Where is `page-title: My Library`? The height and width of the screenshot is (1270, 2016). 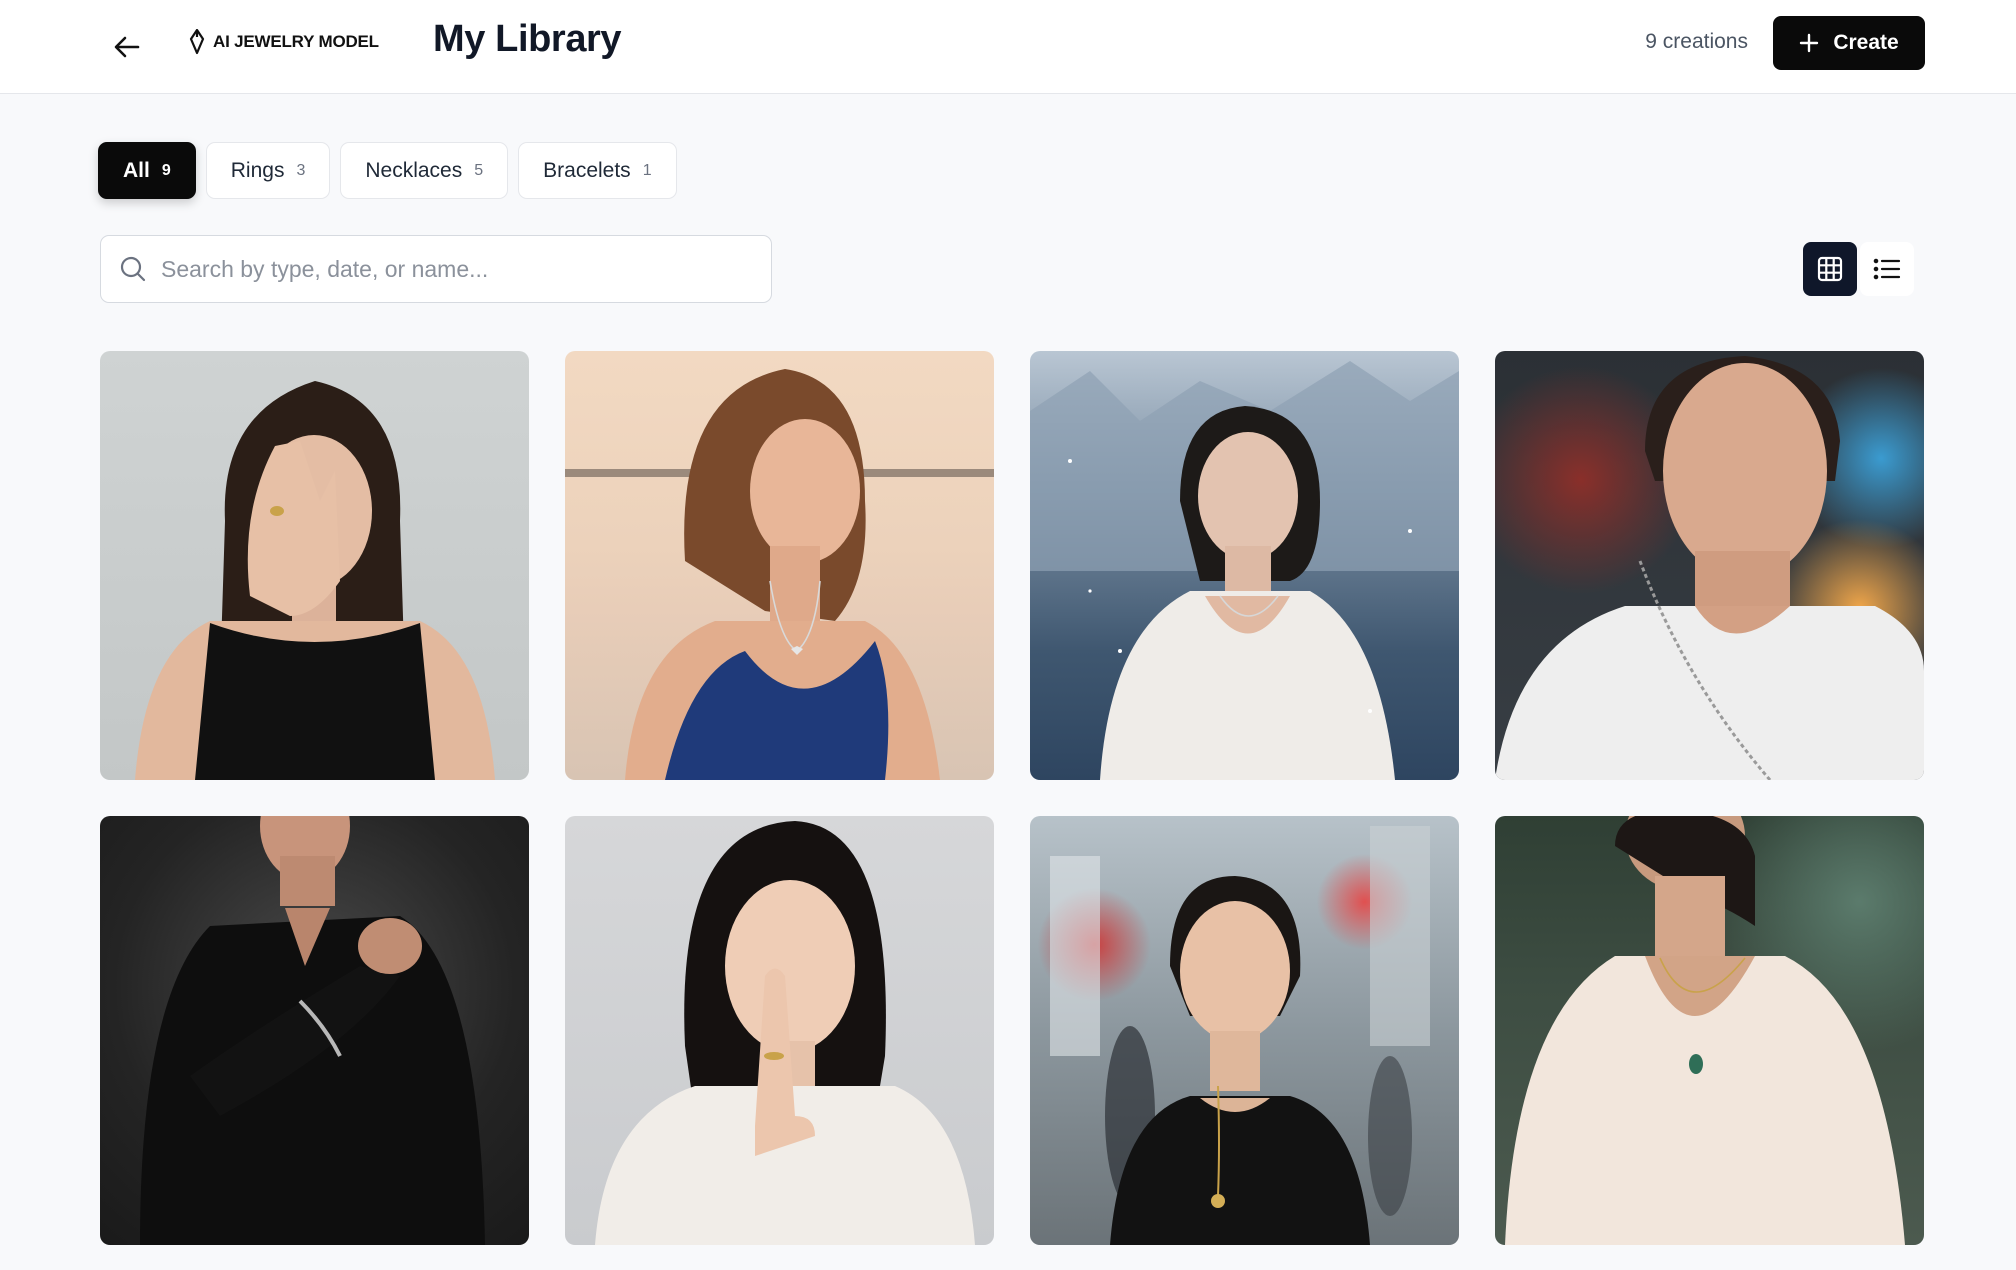 page-title: My Library is located at coordinates (527, 39).